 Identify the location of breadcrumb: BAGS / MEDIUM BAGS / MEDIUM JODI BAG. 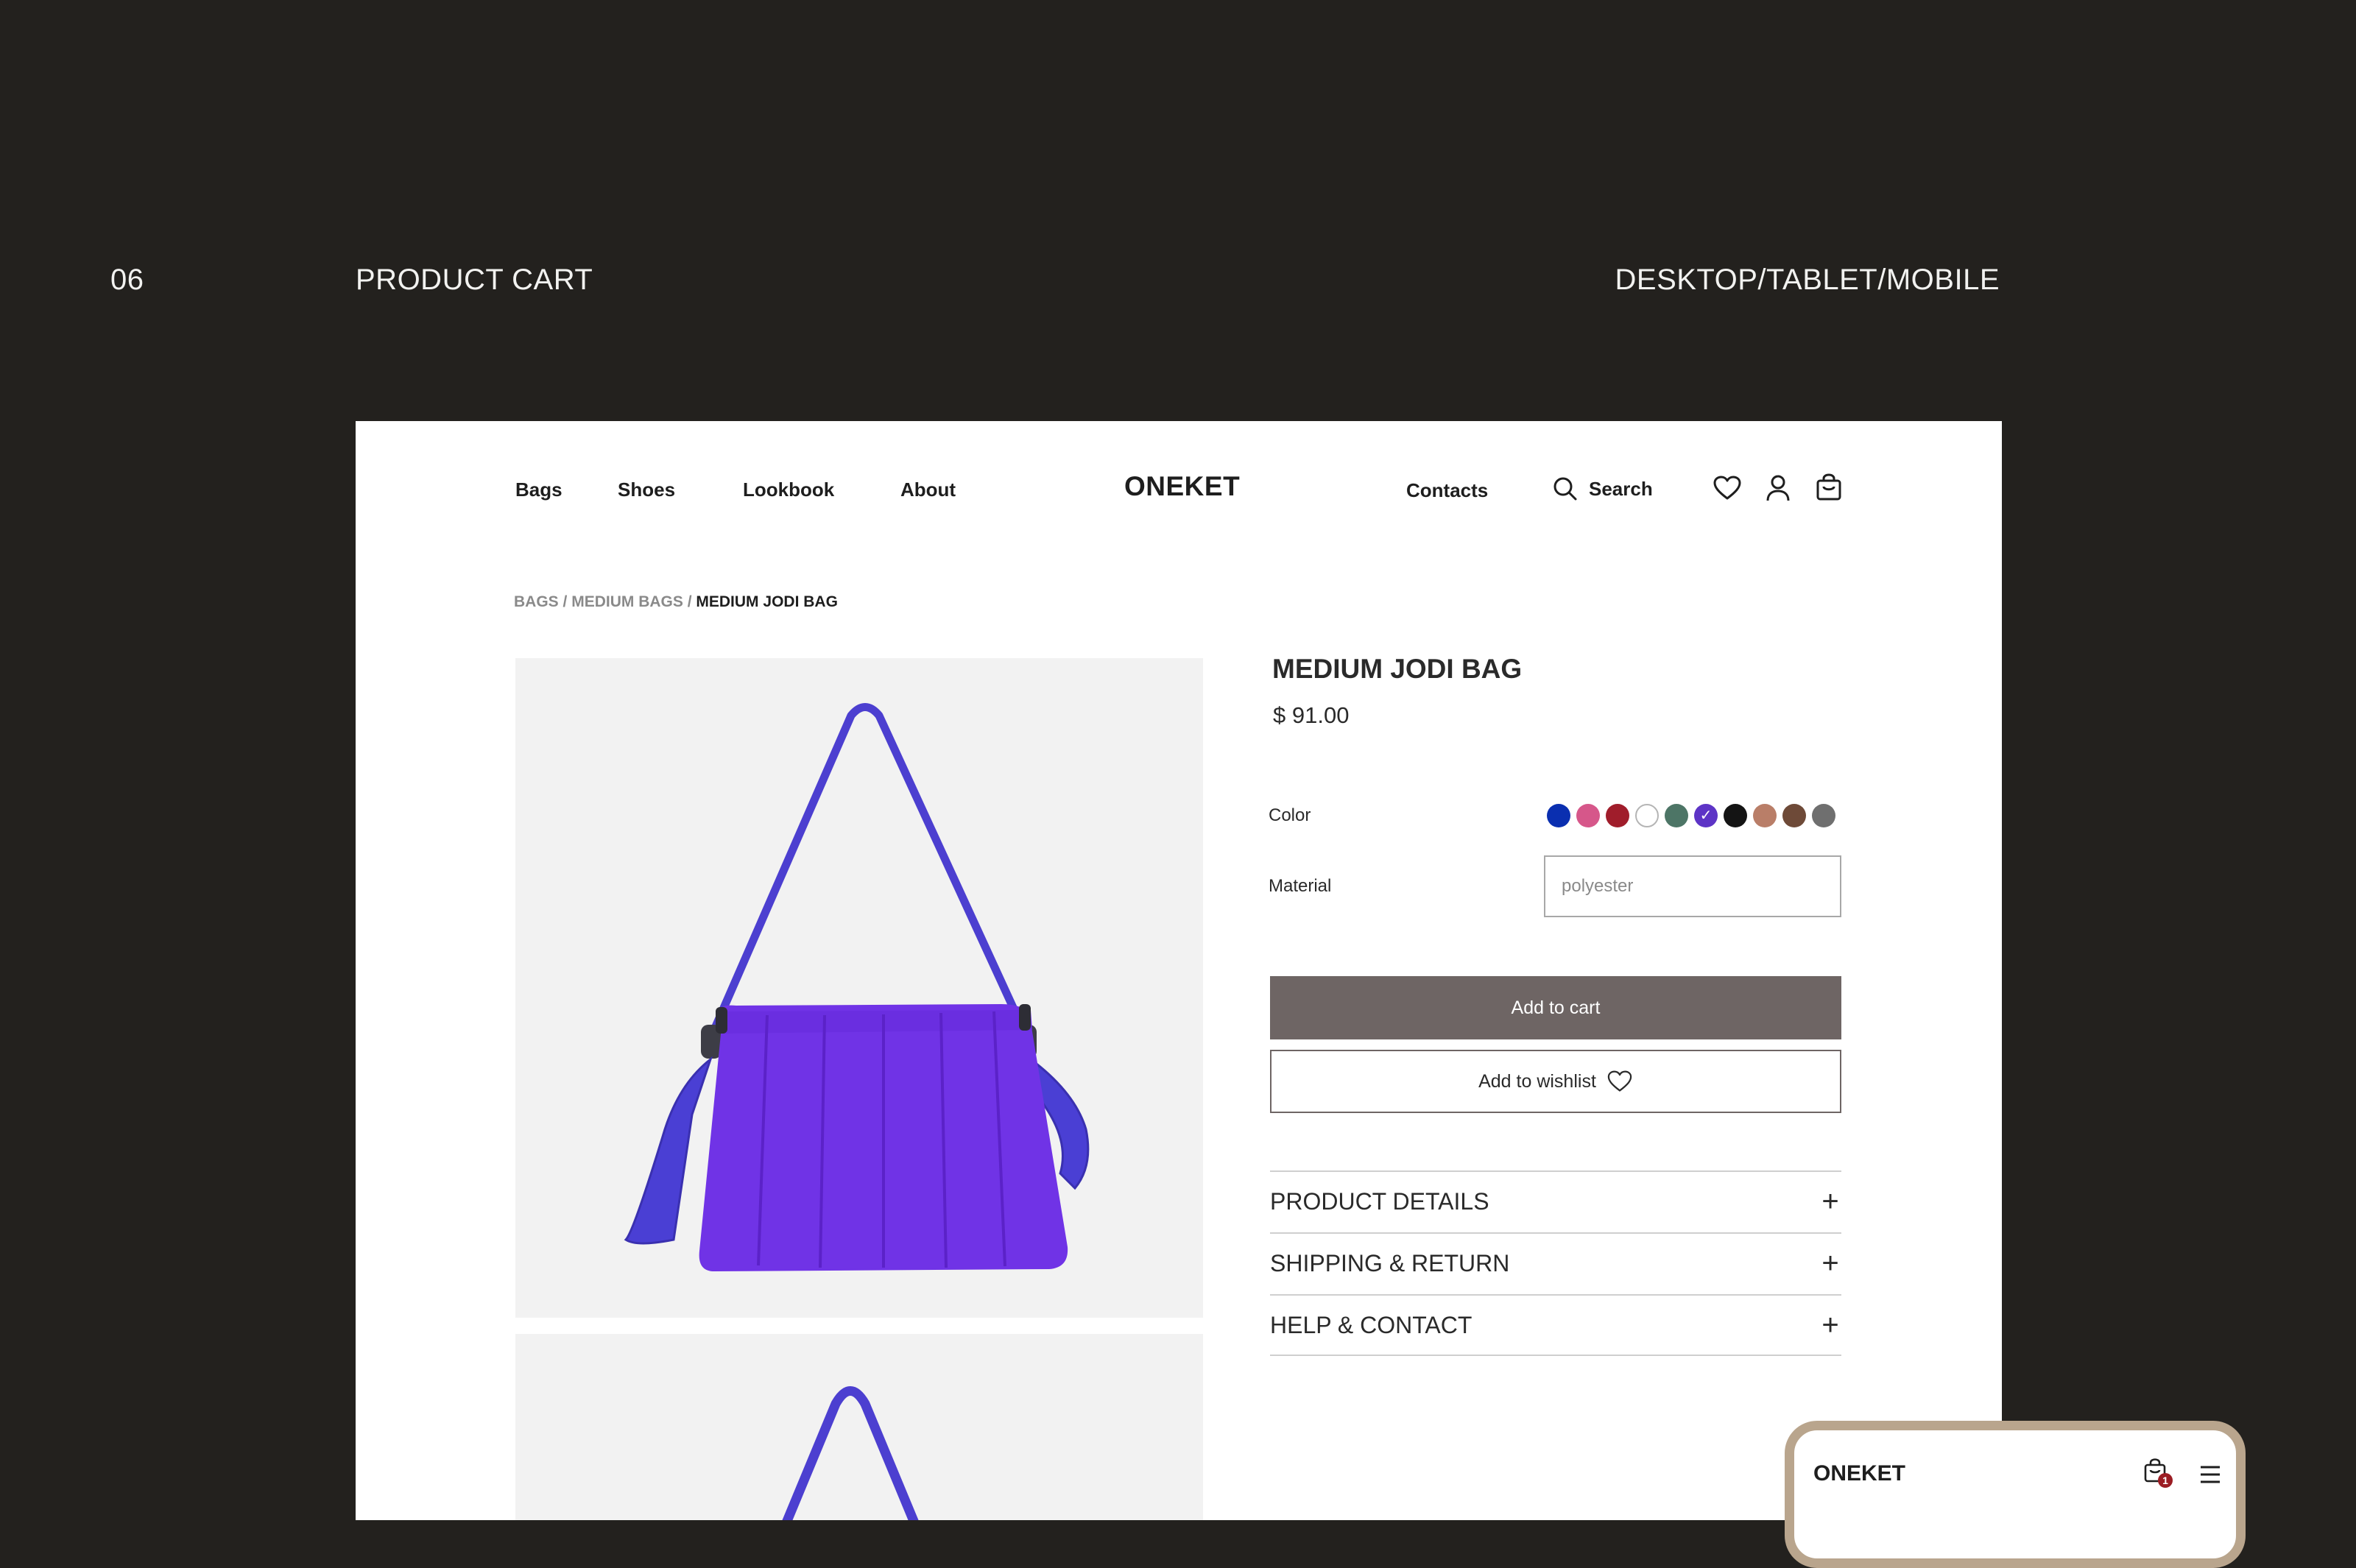
(676, 602).